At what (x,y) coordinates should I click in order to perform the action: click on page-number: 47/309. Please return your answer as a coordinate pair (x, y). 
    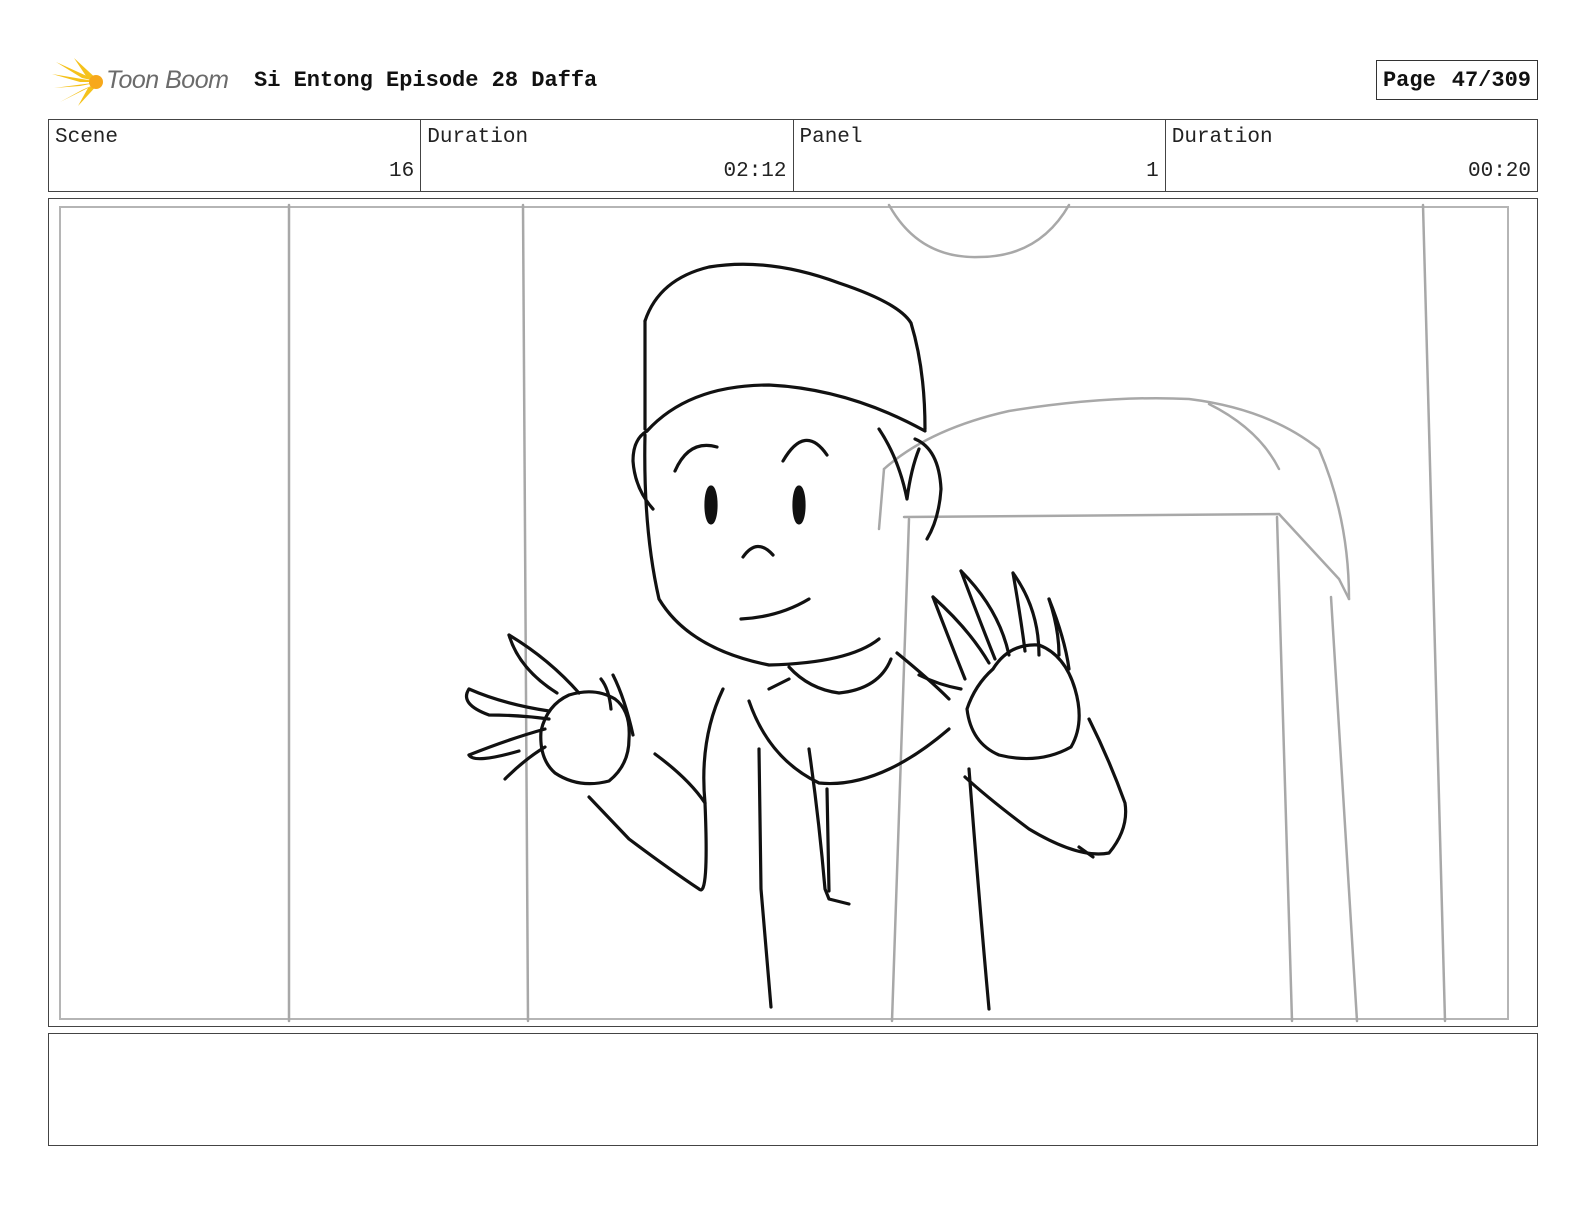
    Looking at the image, I should click on (1491, 80).